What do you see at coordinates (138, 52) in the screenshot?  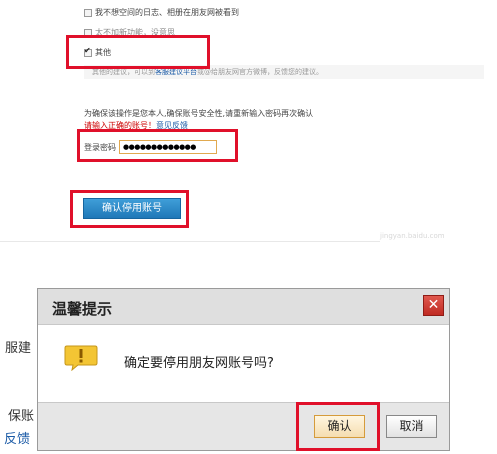 I see `highlight-box-other-option` at bounding box center [138, 52].